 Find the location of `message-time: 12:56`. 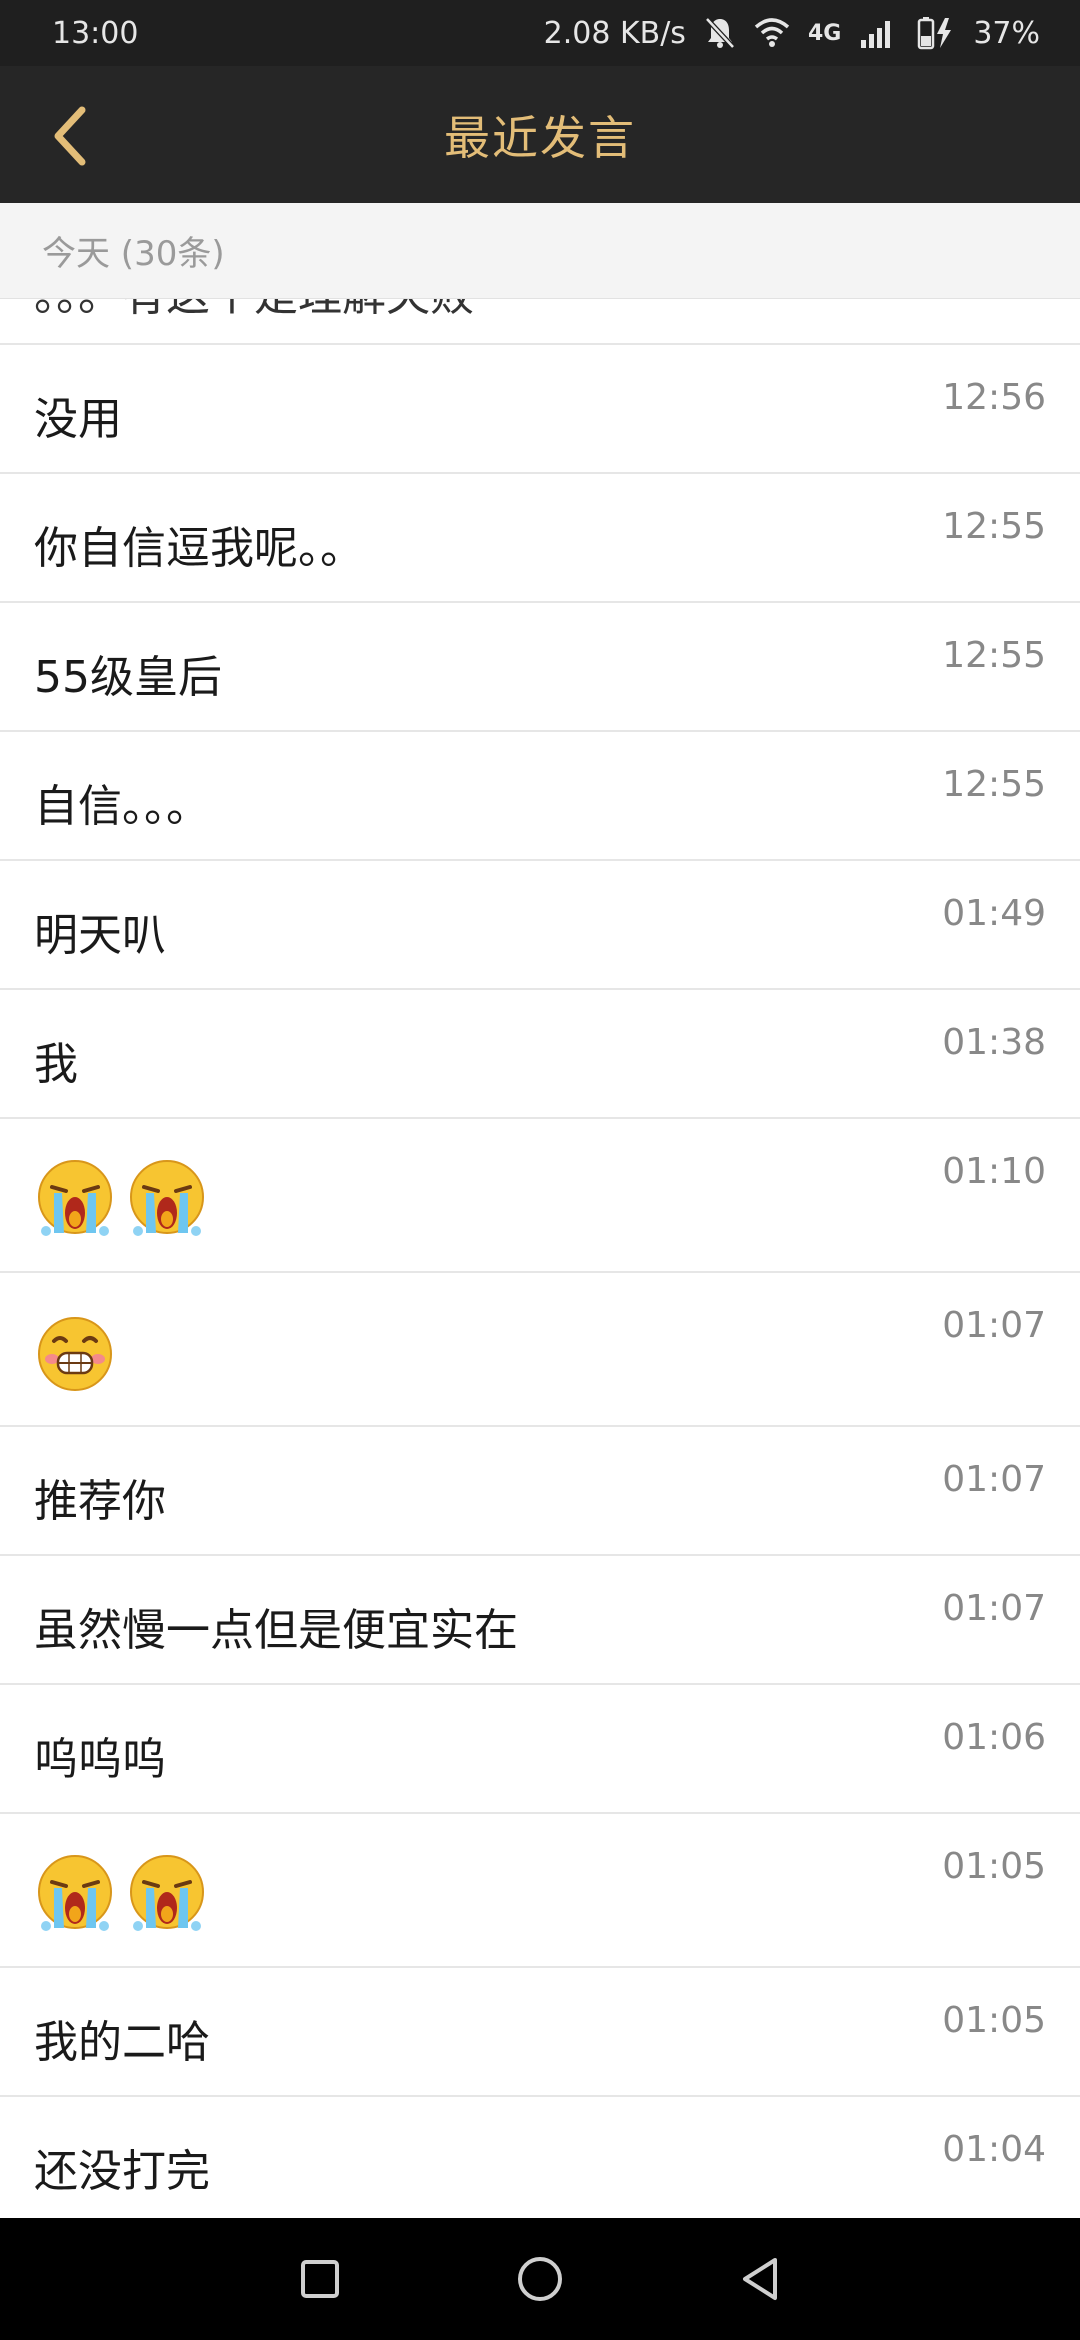

message-time: 12:56 is located at coordinates (994, 397).